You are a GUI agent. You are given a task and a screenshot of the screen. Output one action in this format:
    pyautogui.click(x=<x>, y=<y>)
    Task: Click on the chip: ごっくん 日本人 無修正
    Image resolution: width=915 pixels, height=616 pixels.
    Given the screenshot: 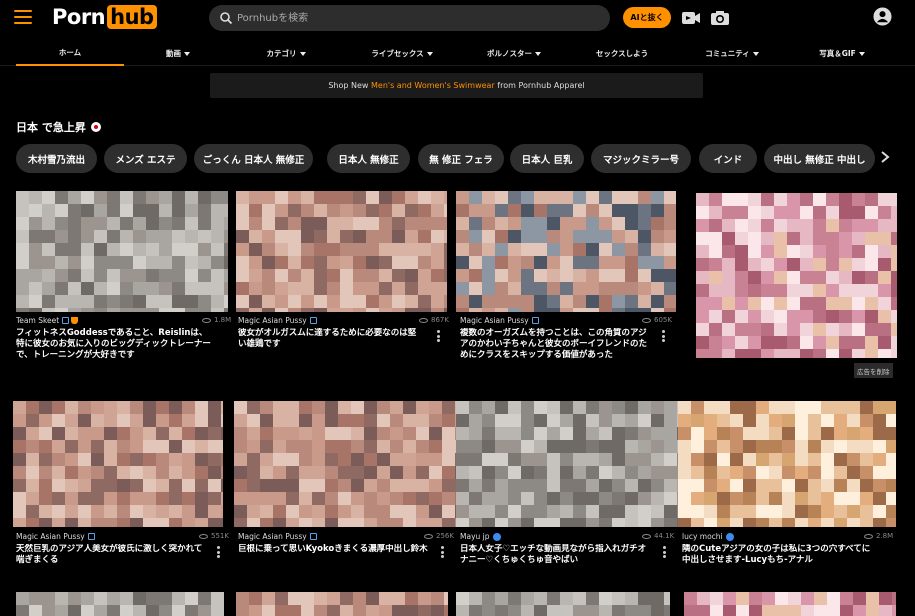 What is the action you would take?
    pyautogui.click(x=253, y=158)
    